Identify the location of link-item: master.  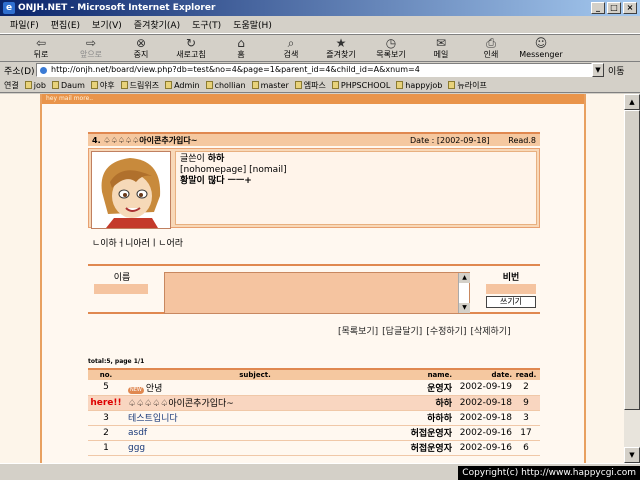
(270, 85).